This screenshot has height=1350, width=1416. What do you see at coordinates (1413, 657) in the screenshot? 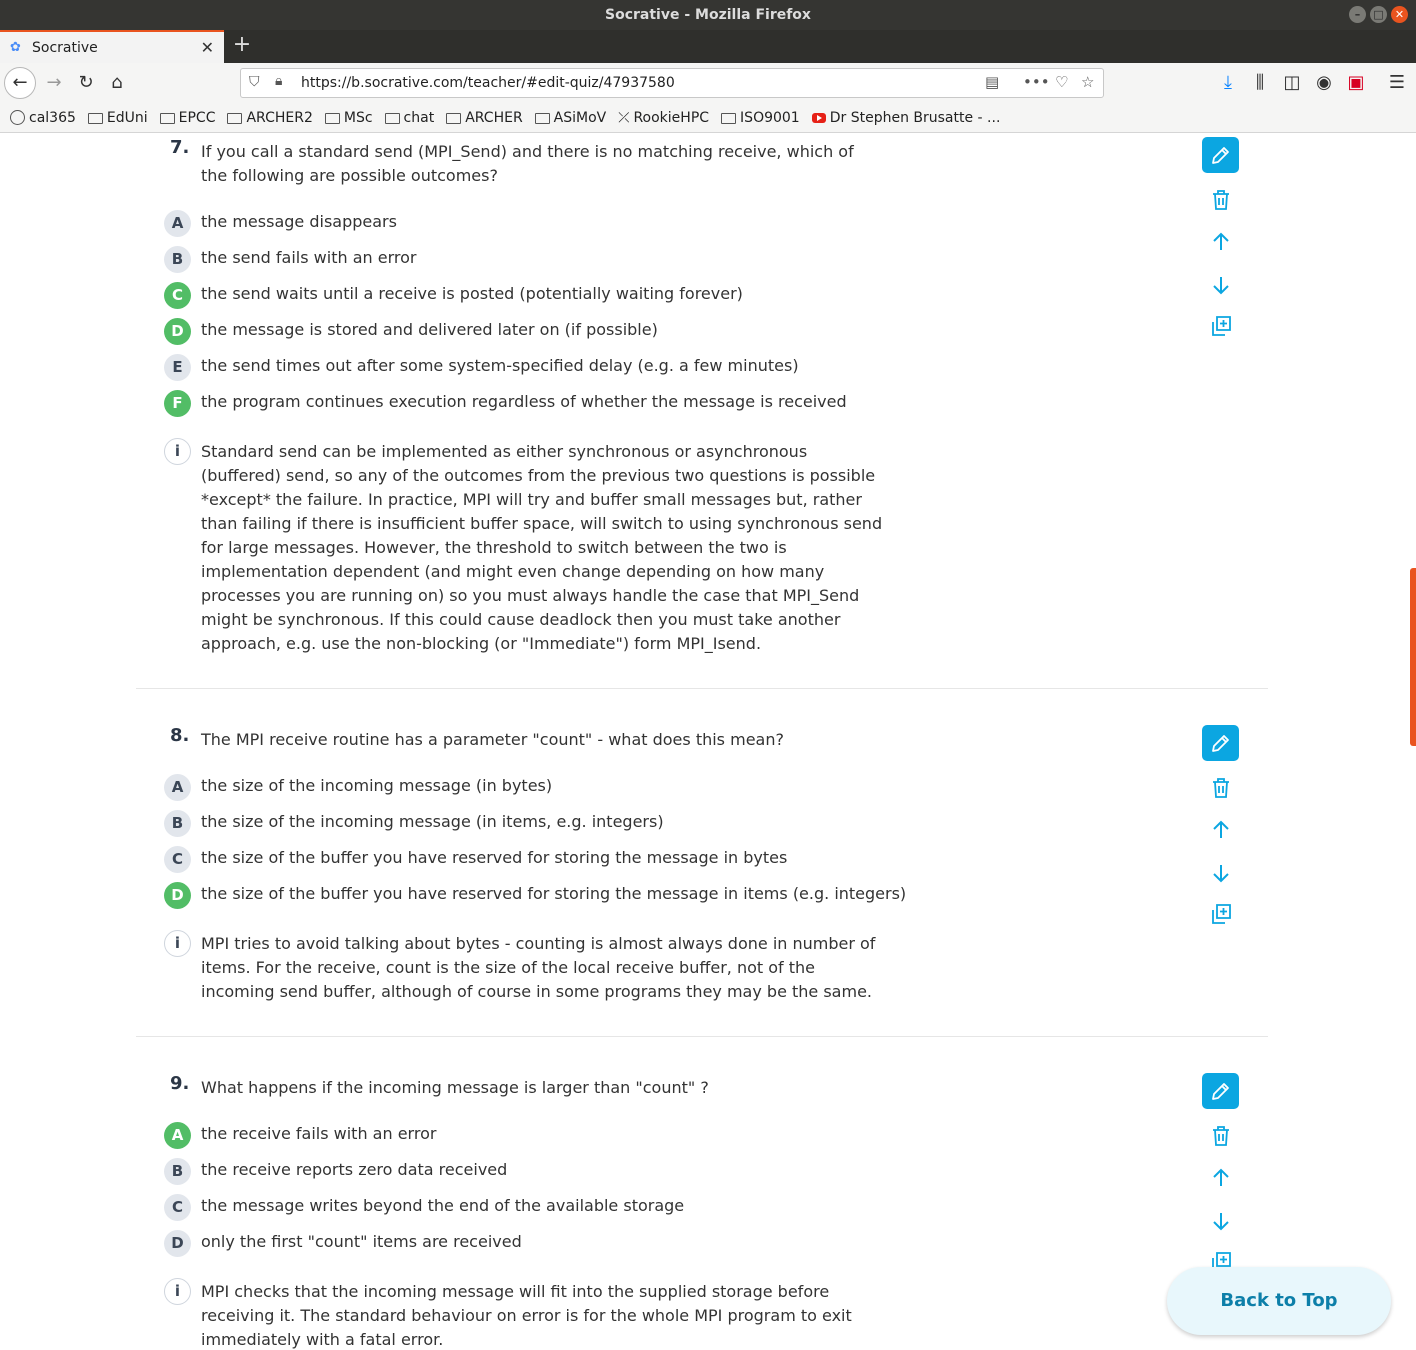
I see `scrollbar-thumb` at bounding box center [1413, 657].